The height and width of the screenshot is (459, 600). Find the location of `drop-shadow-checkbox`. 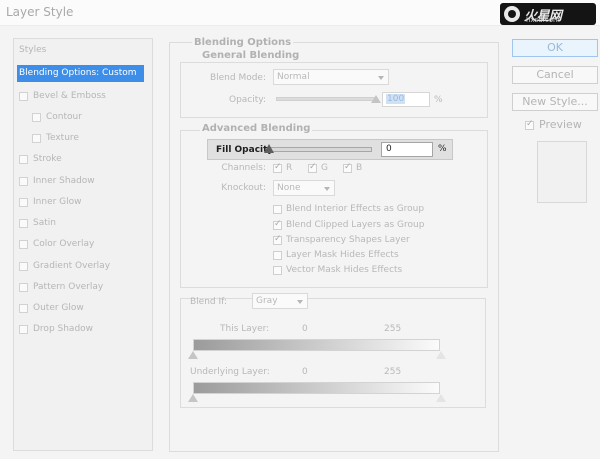

drop-shadow-checkbox is located at coordinates (23, 329).